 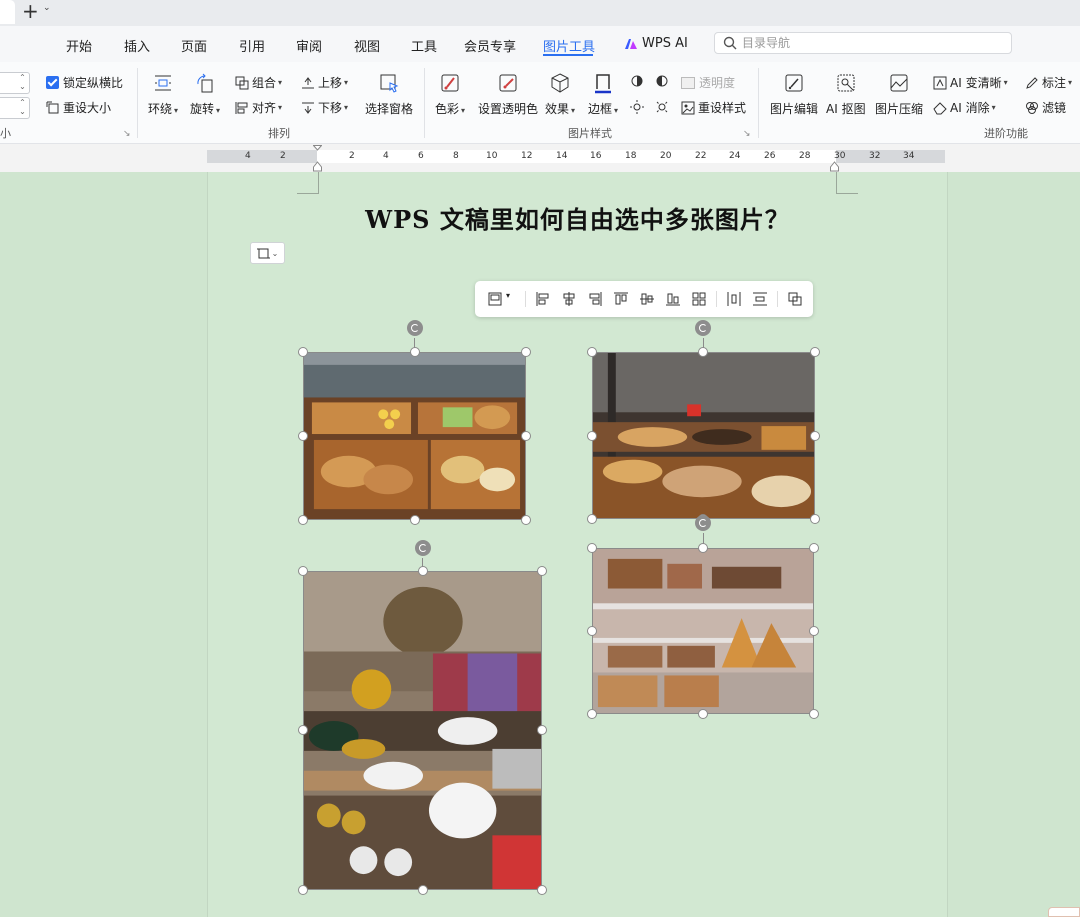 I want to click on tab-list-chevron-icon: ⌄, so click(x=47, y=8).